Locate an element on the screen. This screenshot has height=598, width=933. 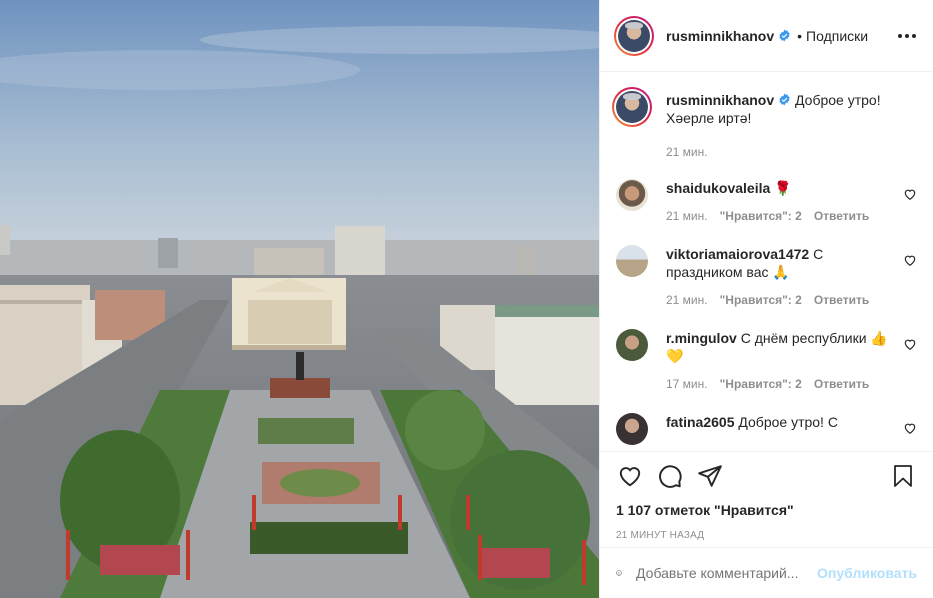
add-comment-input is located at coordinates (727, 573).